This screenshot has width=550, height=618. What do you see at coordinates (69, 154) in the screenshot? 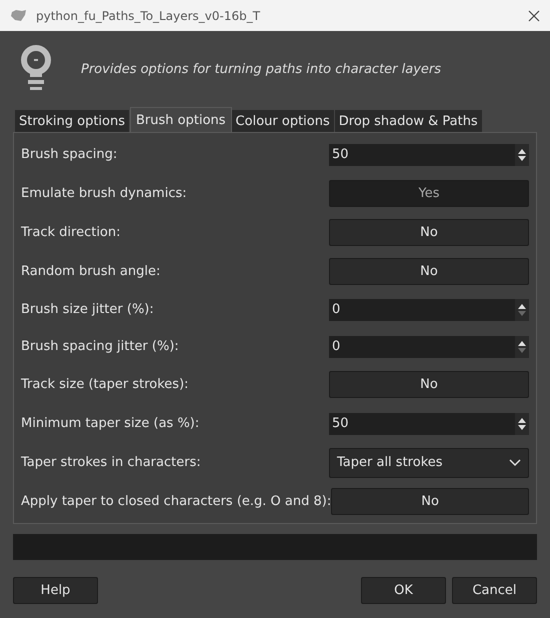
I see `option-label: Brush spacing:` at bounding box center [69, 154].